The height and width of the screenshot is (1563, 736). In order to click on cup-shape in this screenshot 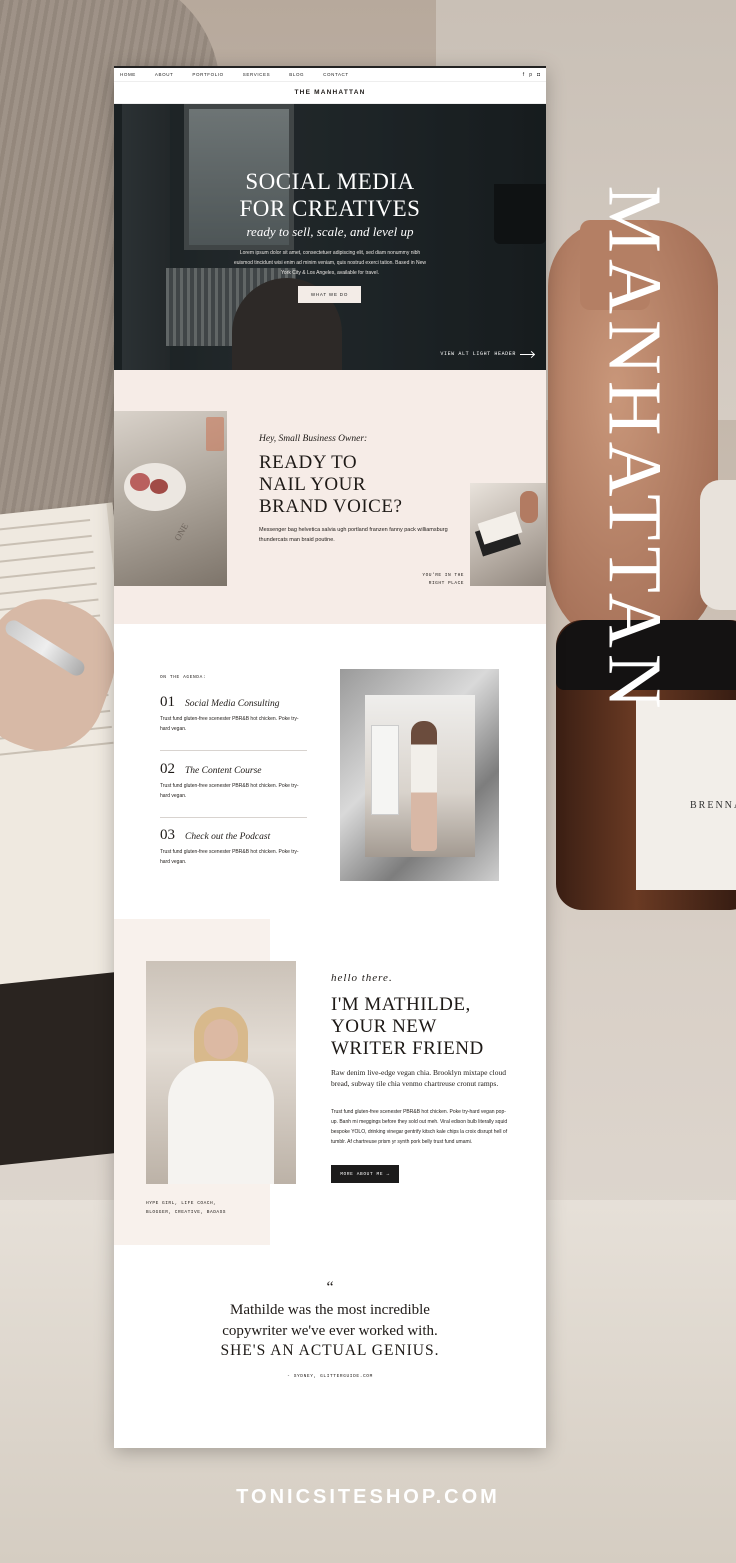, I will do `click(718, 545)`.